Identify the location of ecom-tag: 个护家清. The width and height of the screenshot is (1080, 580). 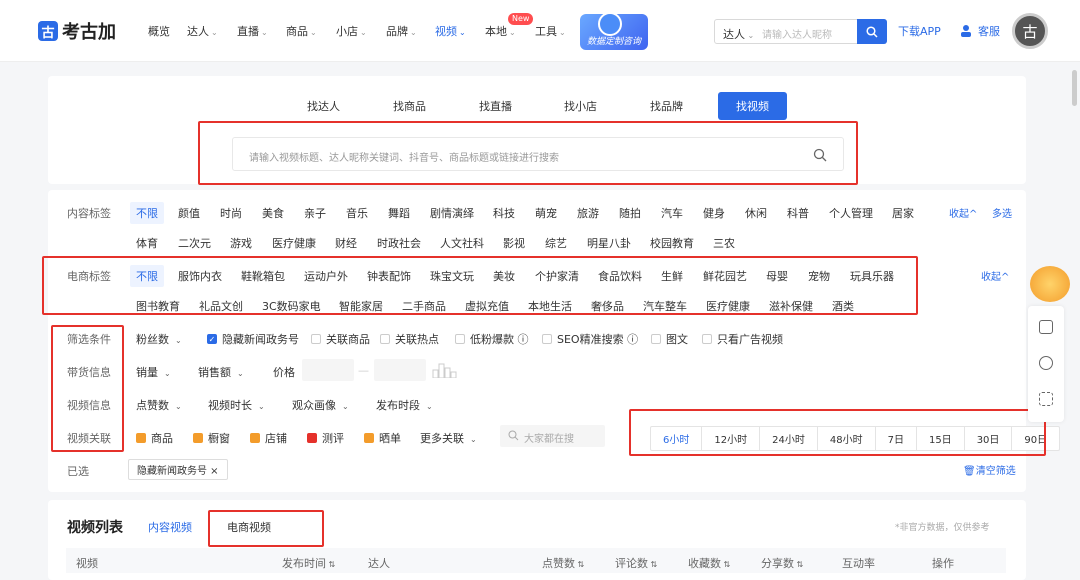
(557, 276).